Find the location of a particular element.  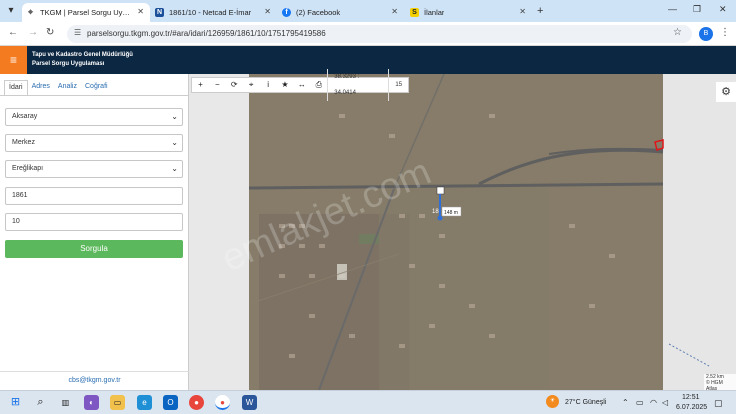

chrome-icon: ● is located at coordinates (196, 402).